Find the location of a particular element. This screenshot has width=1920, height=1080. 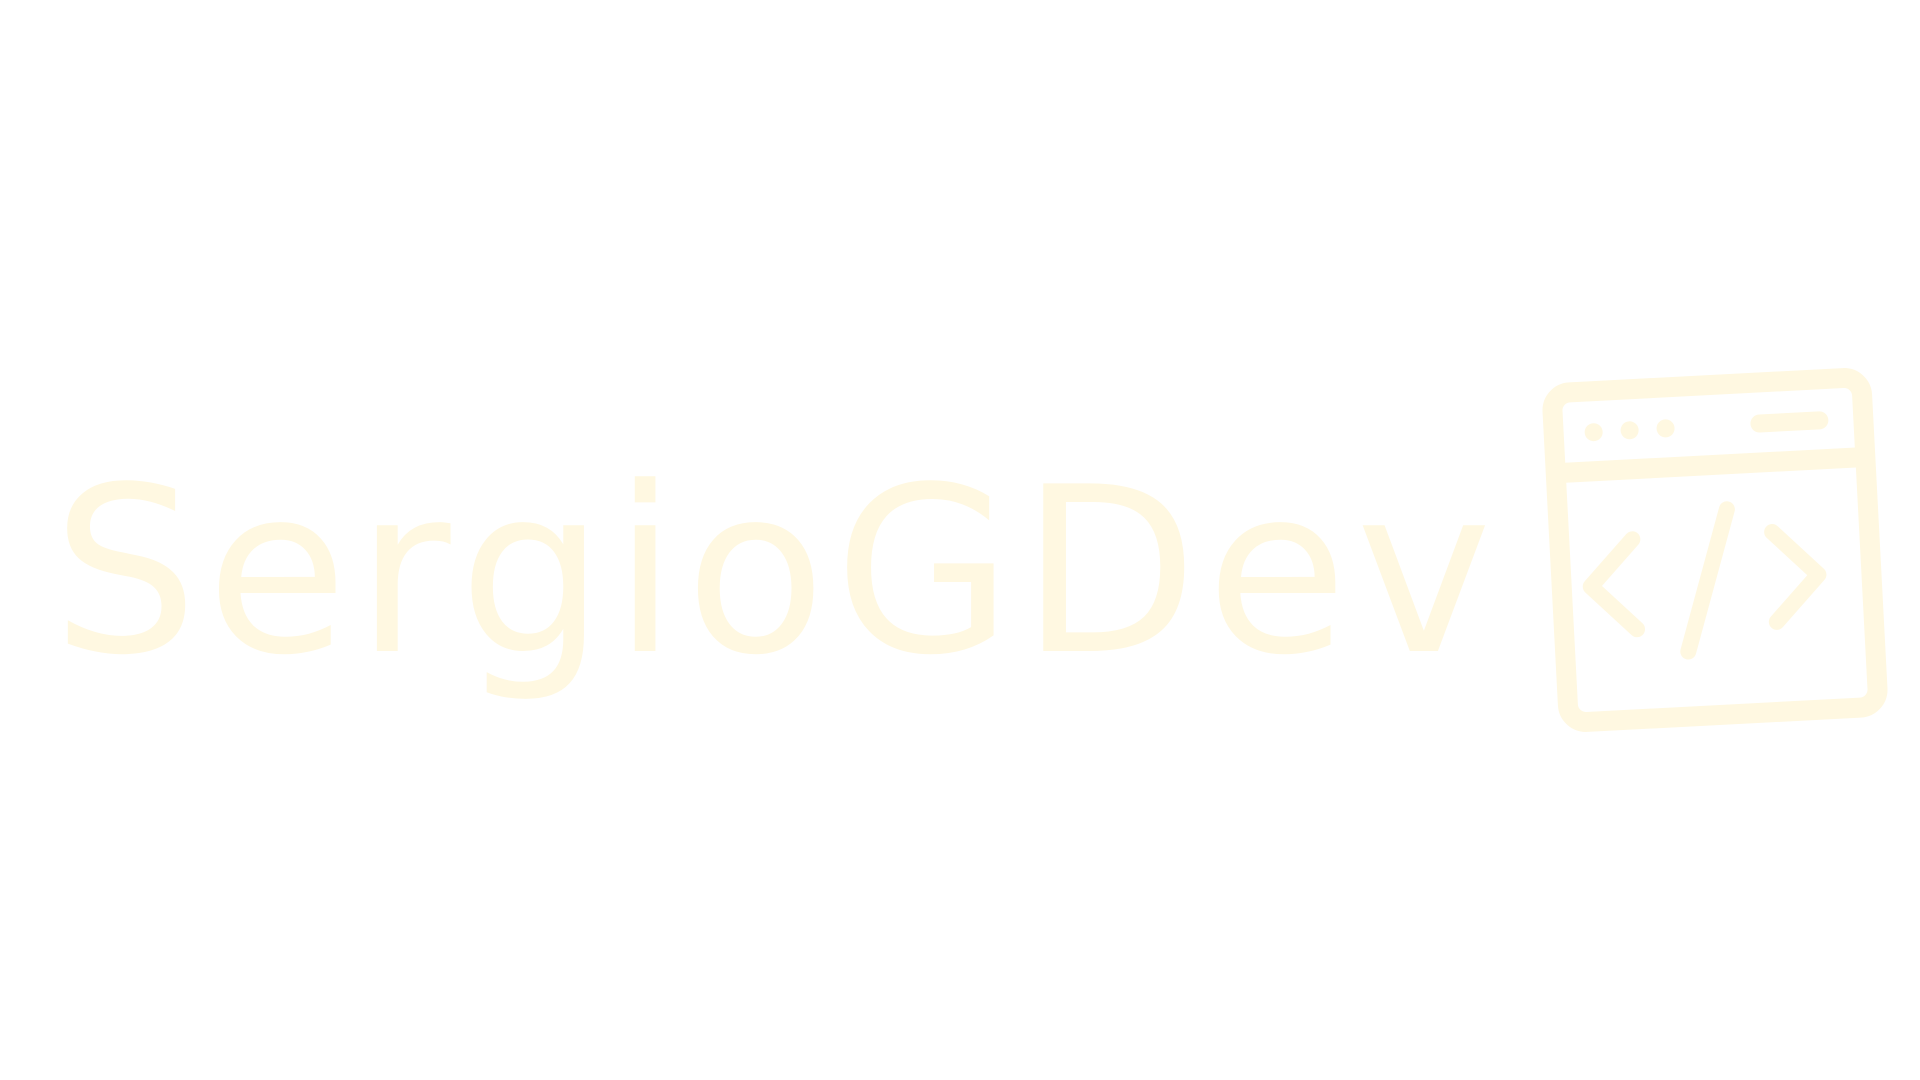

logo-letter: o is located at coordinates (755, 572).